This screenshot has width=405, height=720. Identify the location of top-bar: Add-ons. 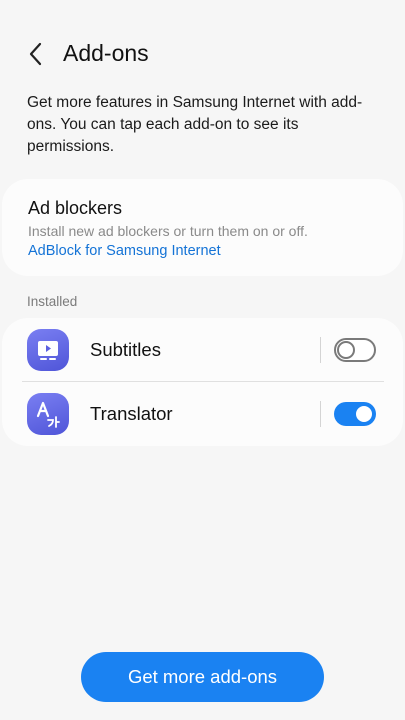
(202, 54).